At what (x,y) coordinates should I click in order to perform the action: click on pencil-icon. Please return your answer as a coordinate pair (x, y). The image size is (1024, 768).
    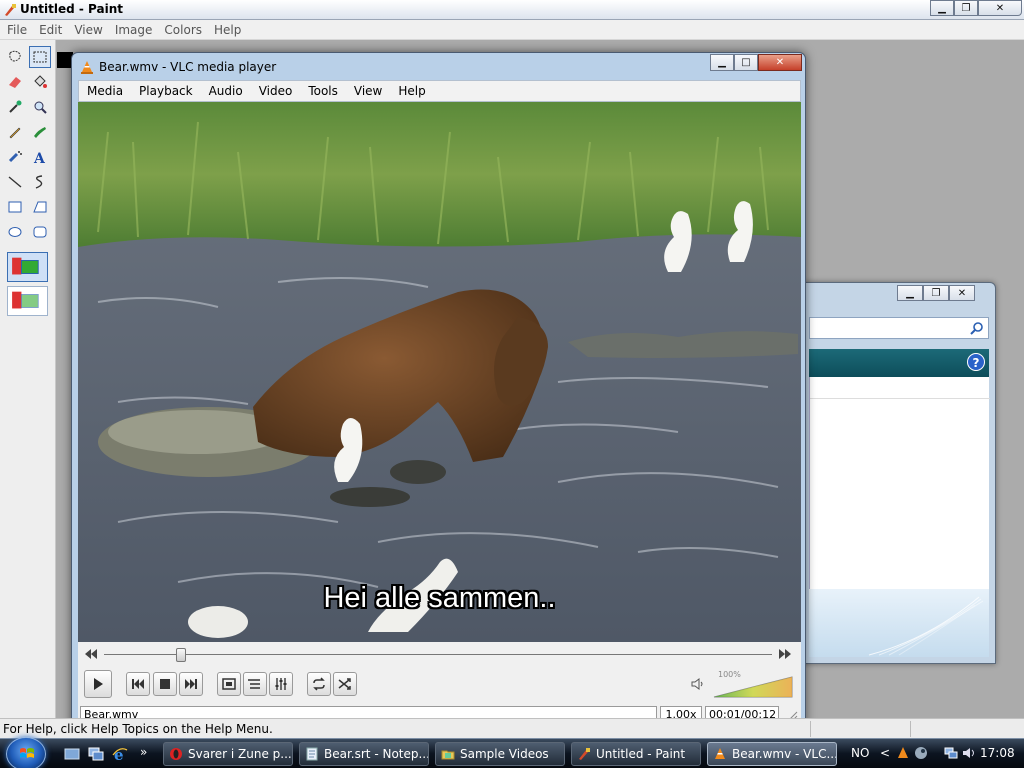
    Looking at the image, I should click on (15, 133).